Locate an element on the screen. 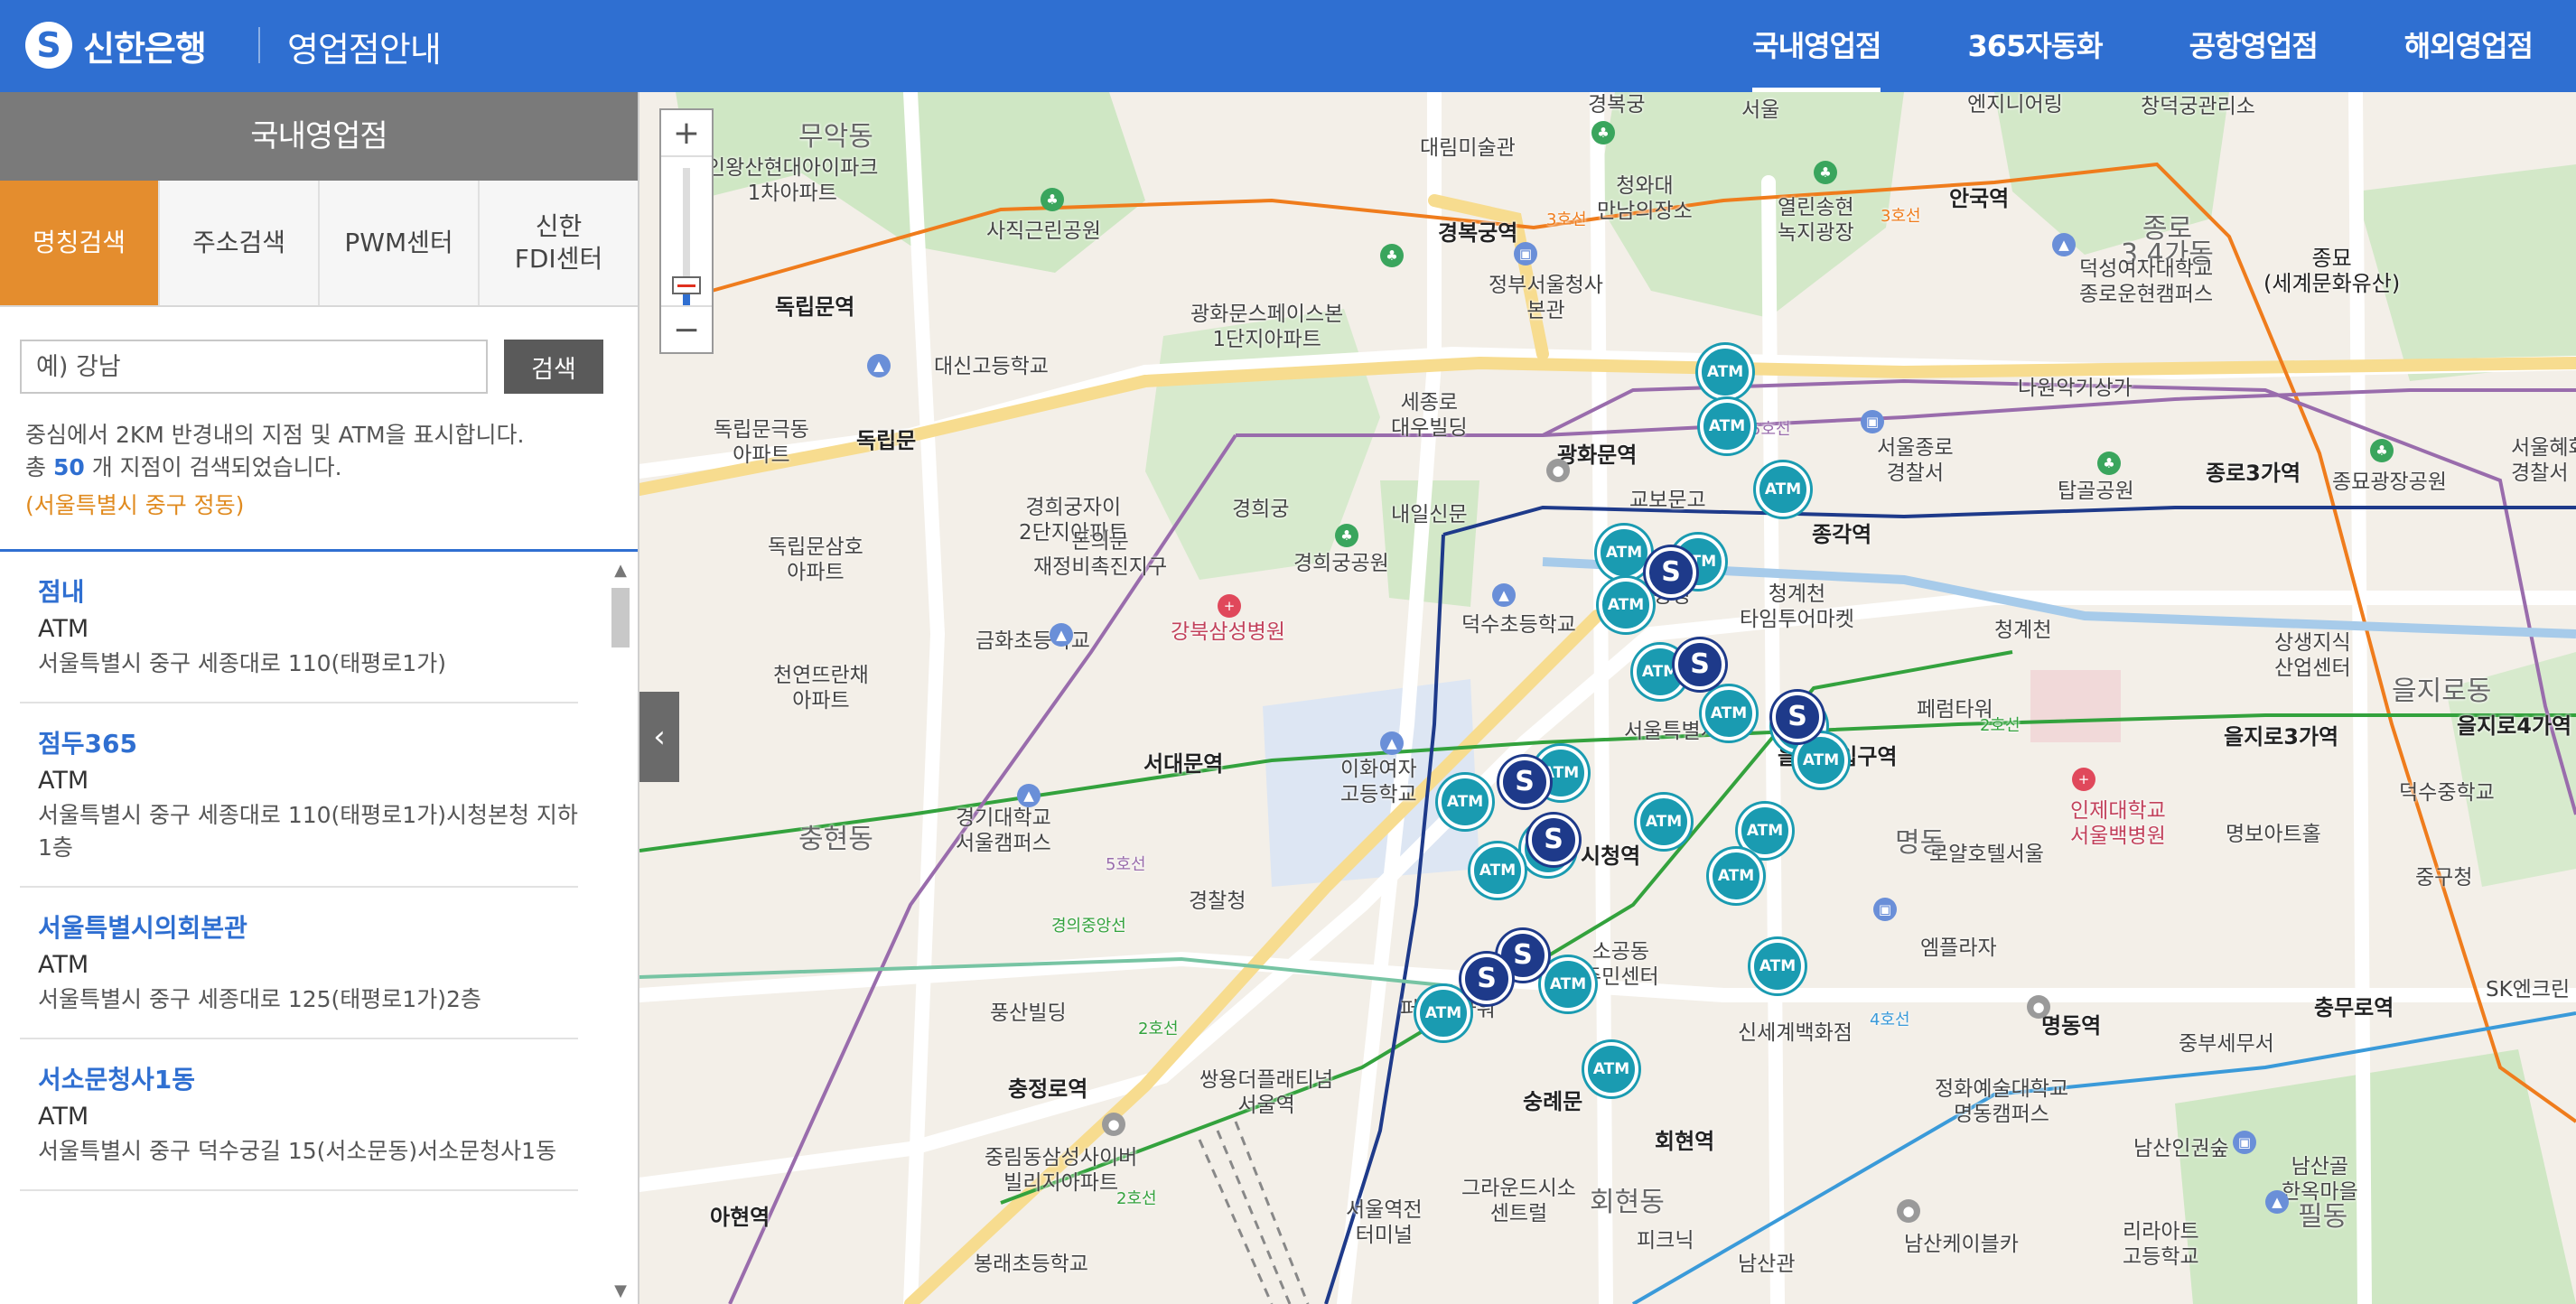  item-address: 서울특별시 중구 덕수궁길 15(서소문동)서소문청사1동 is located at coordinates (297, 1151).